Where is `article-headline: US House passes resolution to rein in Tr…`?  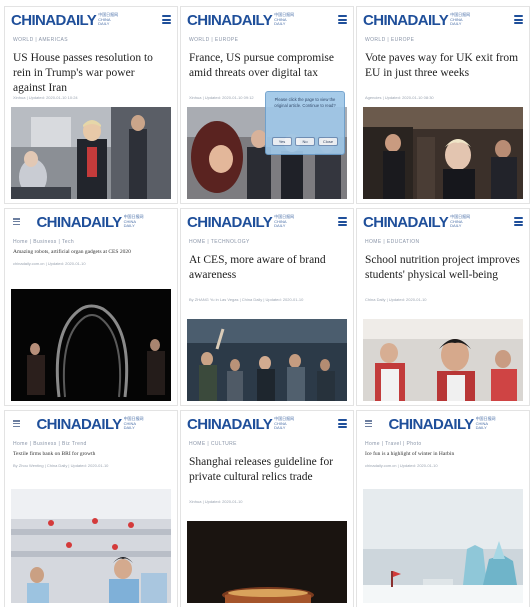
article-headline: US House passes resolution to rein in Tr… is located at coordinates (91, 73).